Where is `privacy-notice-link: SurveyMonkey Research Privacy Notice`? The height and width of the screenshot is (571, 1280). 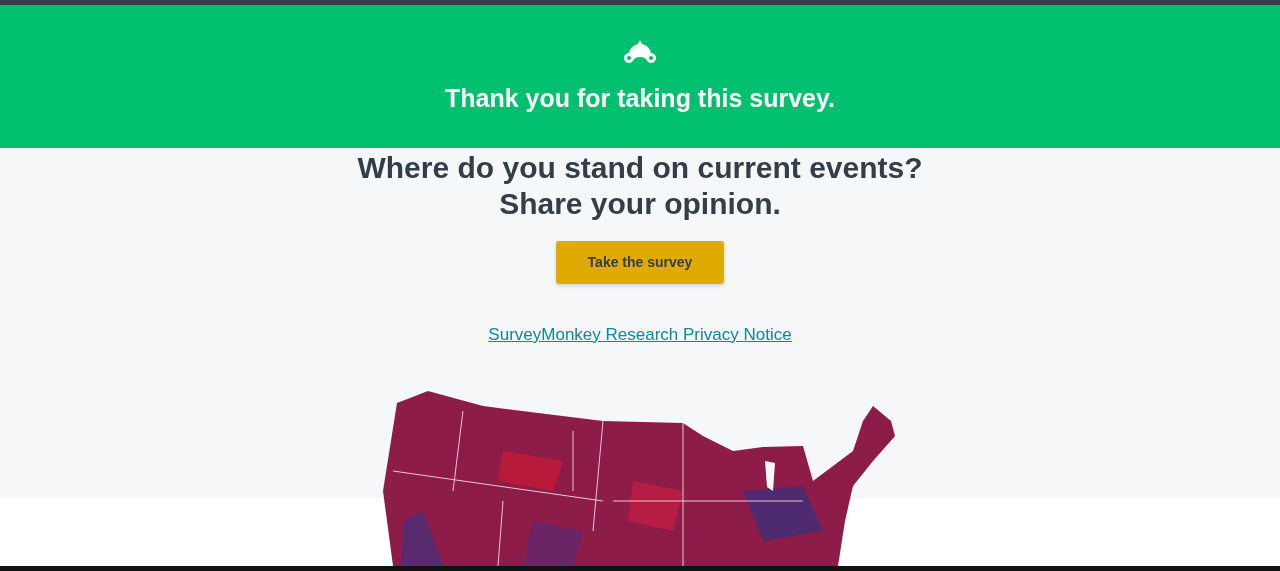 privacy-notice-link: SurveyMonkey Research Privacy Notice is located at coordinates (640, 335).